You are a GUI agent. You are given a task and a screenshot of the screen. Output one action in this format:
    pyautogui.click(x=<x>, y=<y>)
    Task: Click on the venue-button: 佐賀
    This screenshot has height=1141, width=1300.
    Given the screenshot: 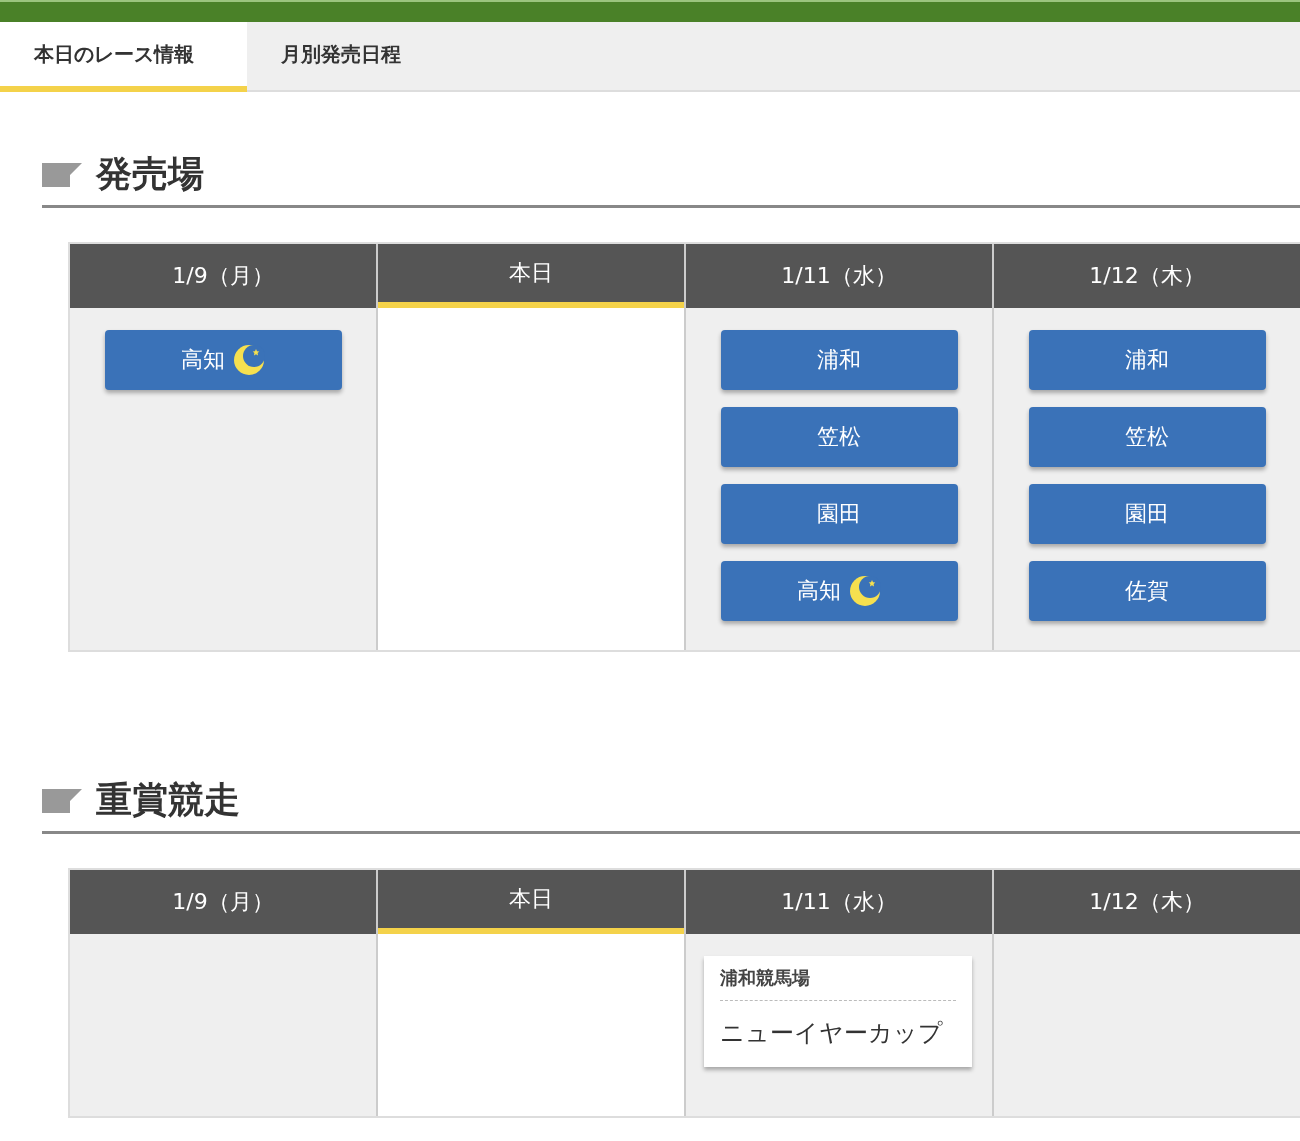 What is the action you would take?
    pyautogui.click(x=1147, y=591)
    